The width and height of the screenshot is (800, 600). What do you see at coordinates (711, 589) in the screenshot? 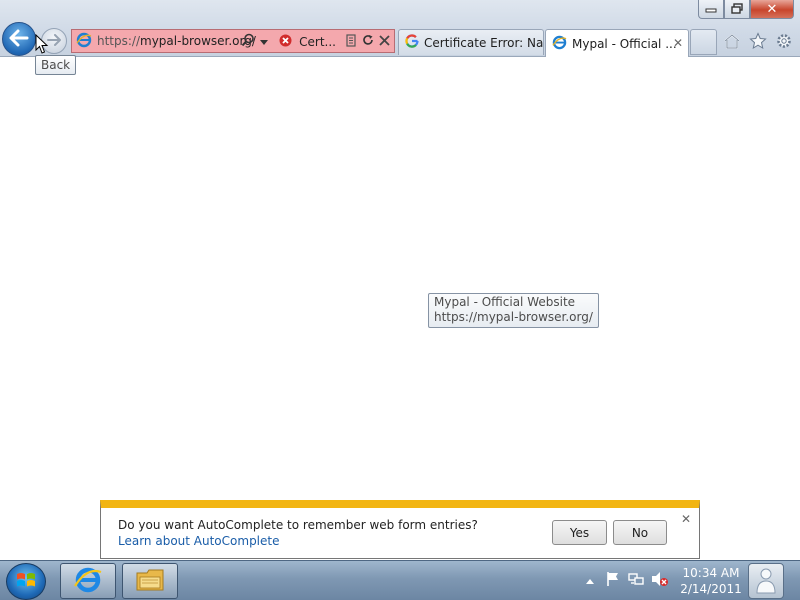
I see `clock-date: 2/14/2011` at bounding box center [711, 589].